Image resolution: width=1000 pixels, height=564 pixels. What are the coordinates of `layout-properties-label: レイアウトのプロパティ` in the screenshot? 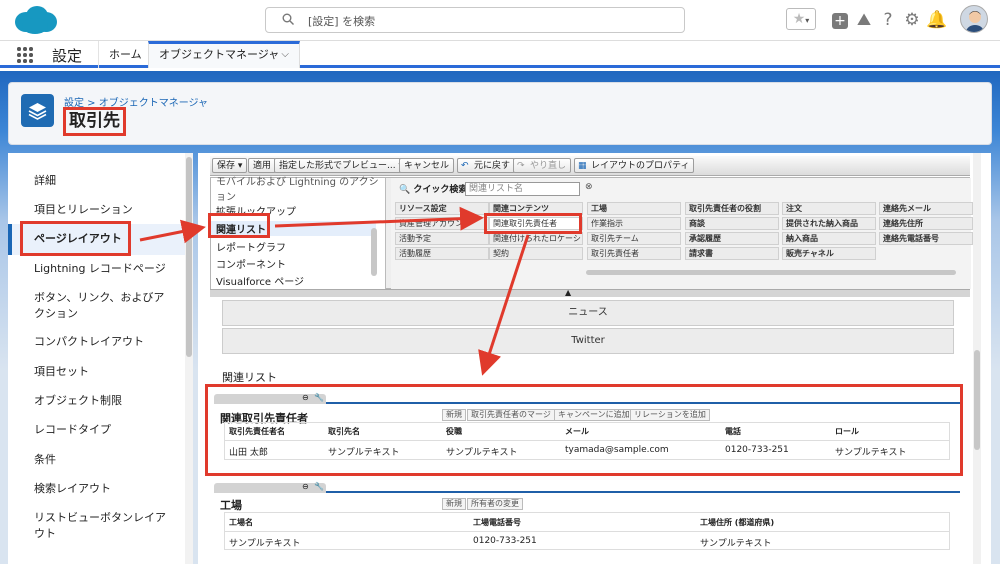 It's located at (640, 166).